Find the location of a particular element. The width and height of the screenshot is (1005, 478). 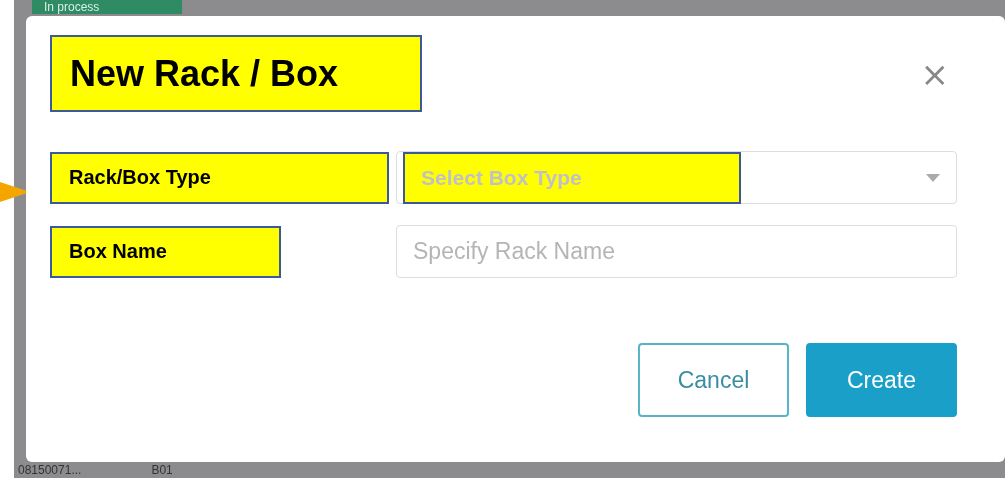

placeholder-text: Select Box Type is located at coordinates (572, 177).